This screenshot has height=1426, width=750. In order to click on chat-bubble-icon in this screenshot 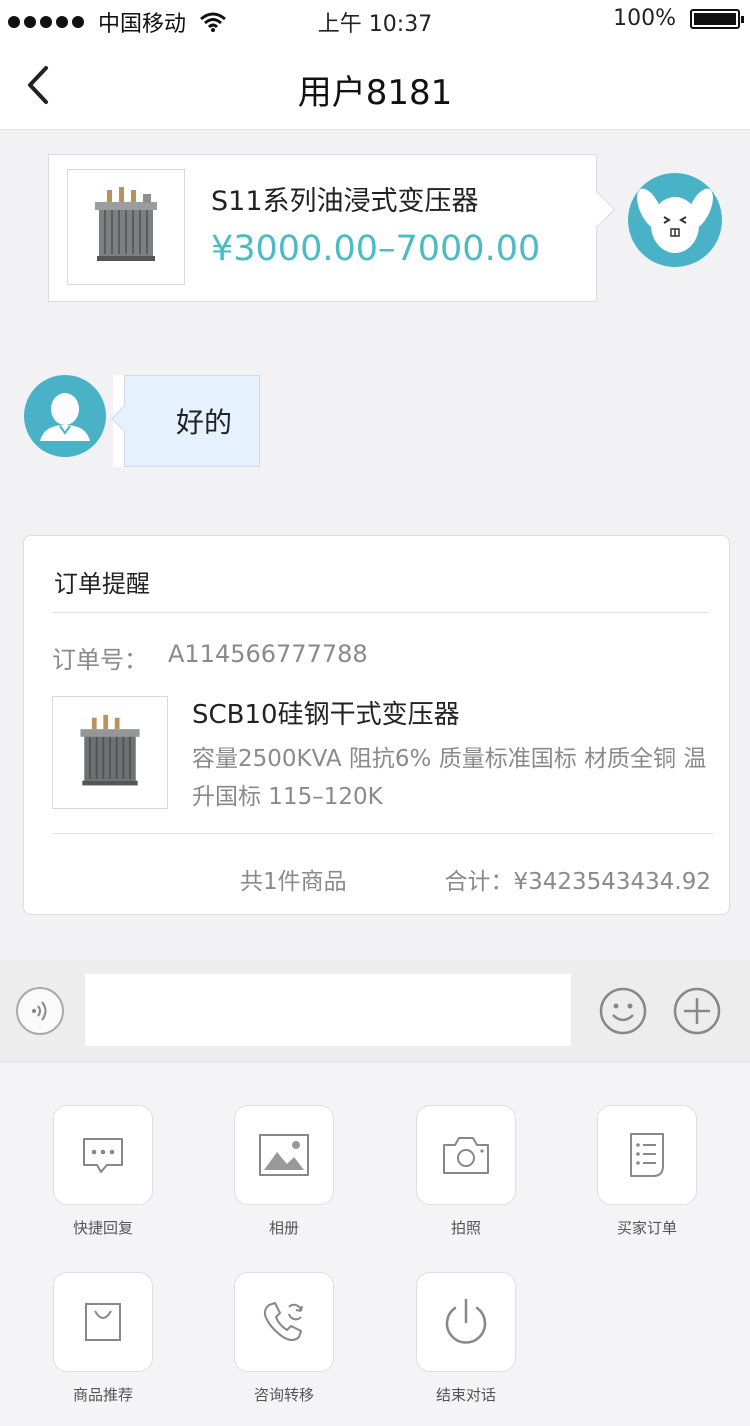, I will do `click(103, 1155)`.